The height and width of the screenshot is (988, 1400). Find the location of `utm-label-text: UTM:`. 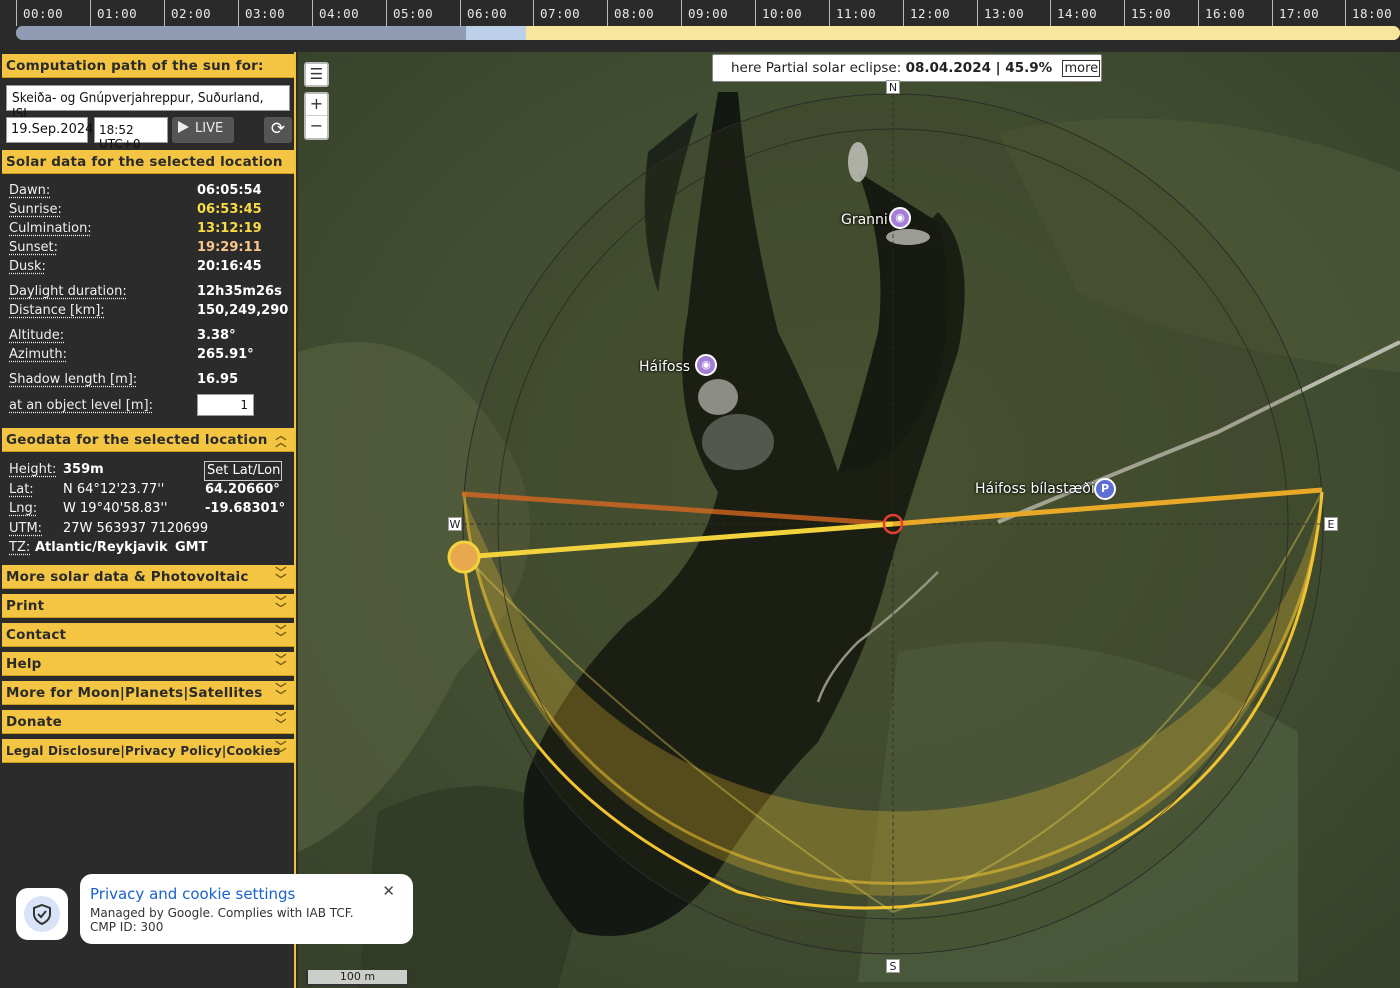

utm-label-text: UTM: is located at coordinates (25, 528).